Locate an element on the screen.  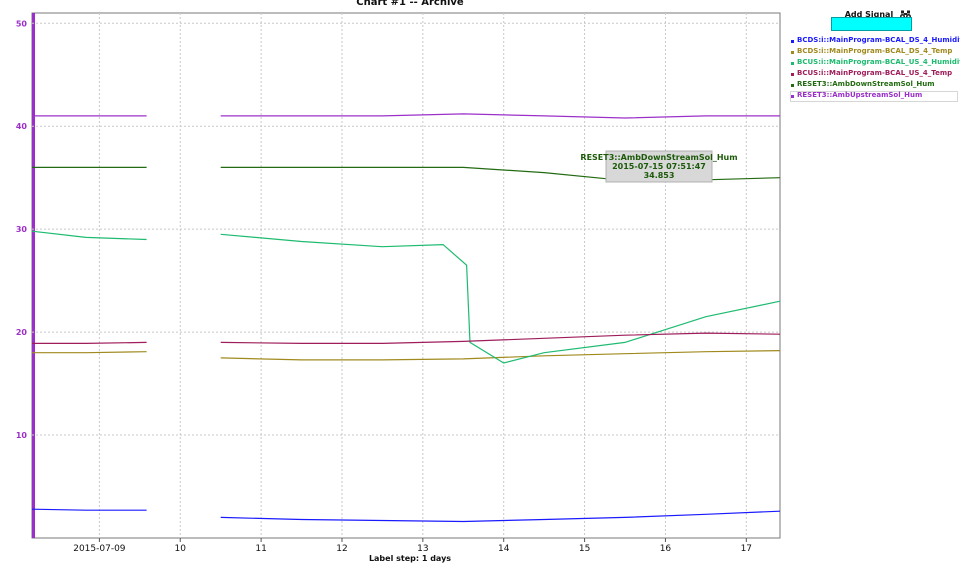
chart-title: Chart #1 -- Archive is located at coordinates (410, 4).